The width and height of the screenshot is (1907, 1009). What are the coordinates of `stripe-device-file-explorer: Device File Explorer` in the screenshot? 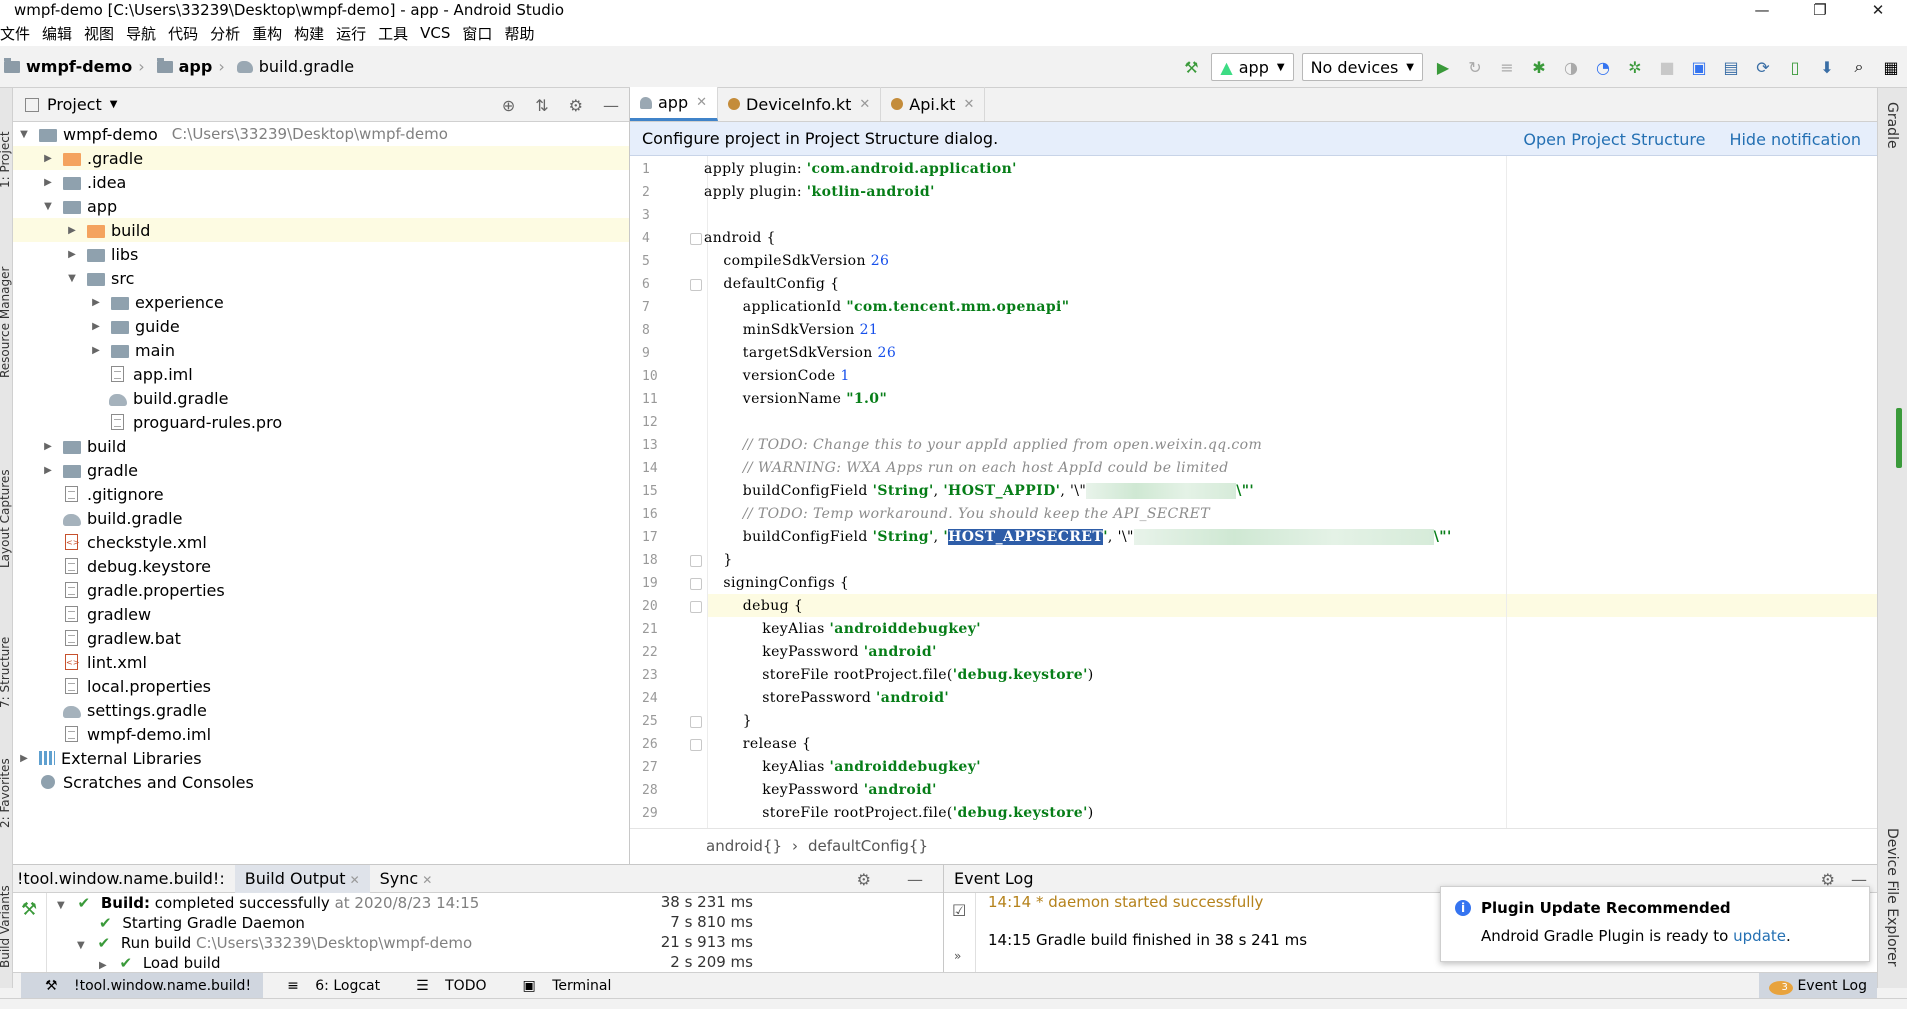 It's located at (1892, 897).